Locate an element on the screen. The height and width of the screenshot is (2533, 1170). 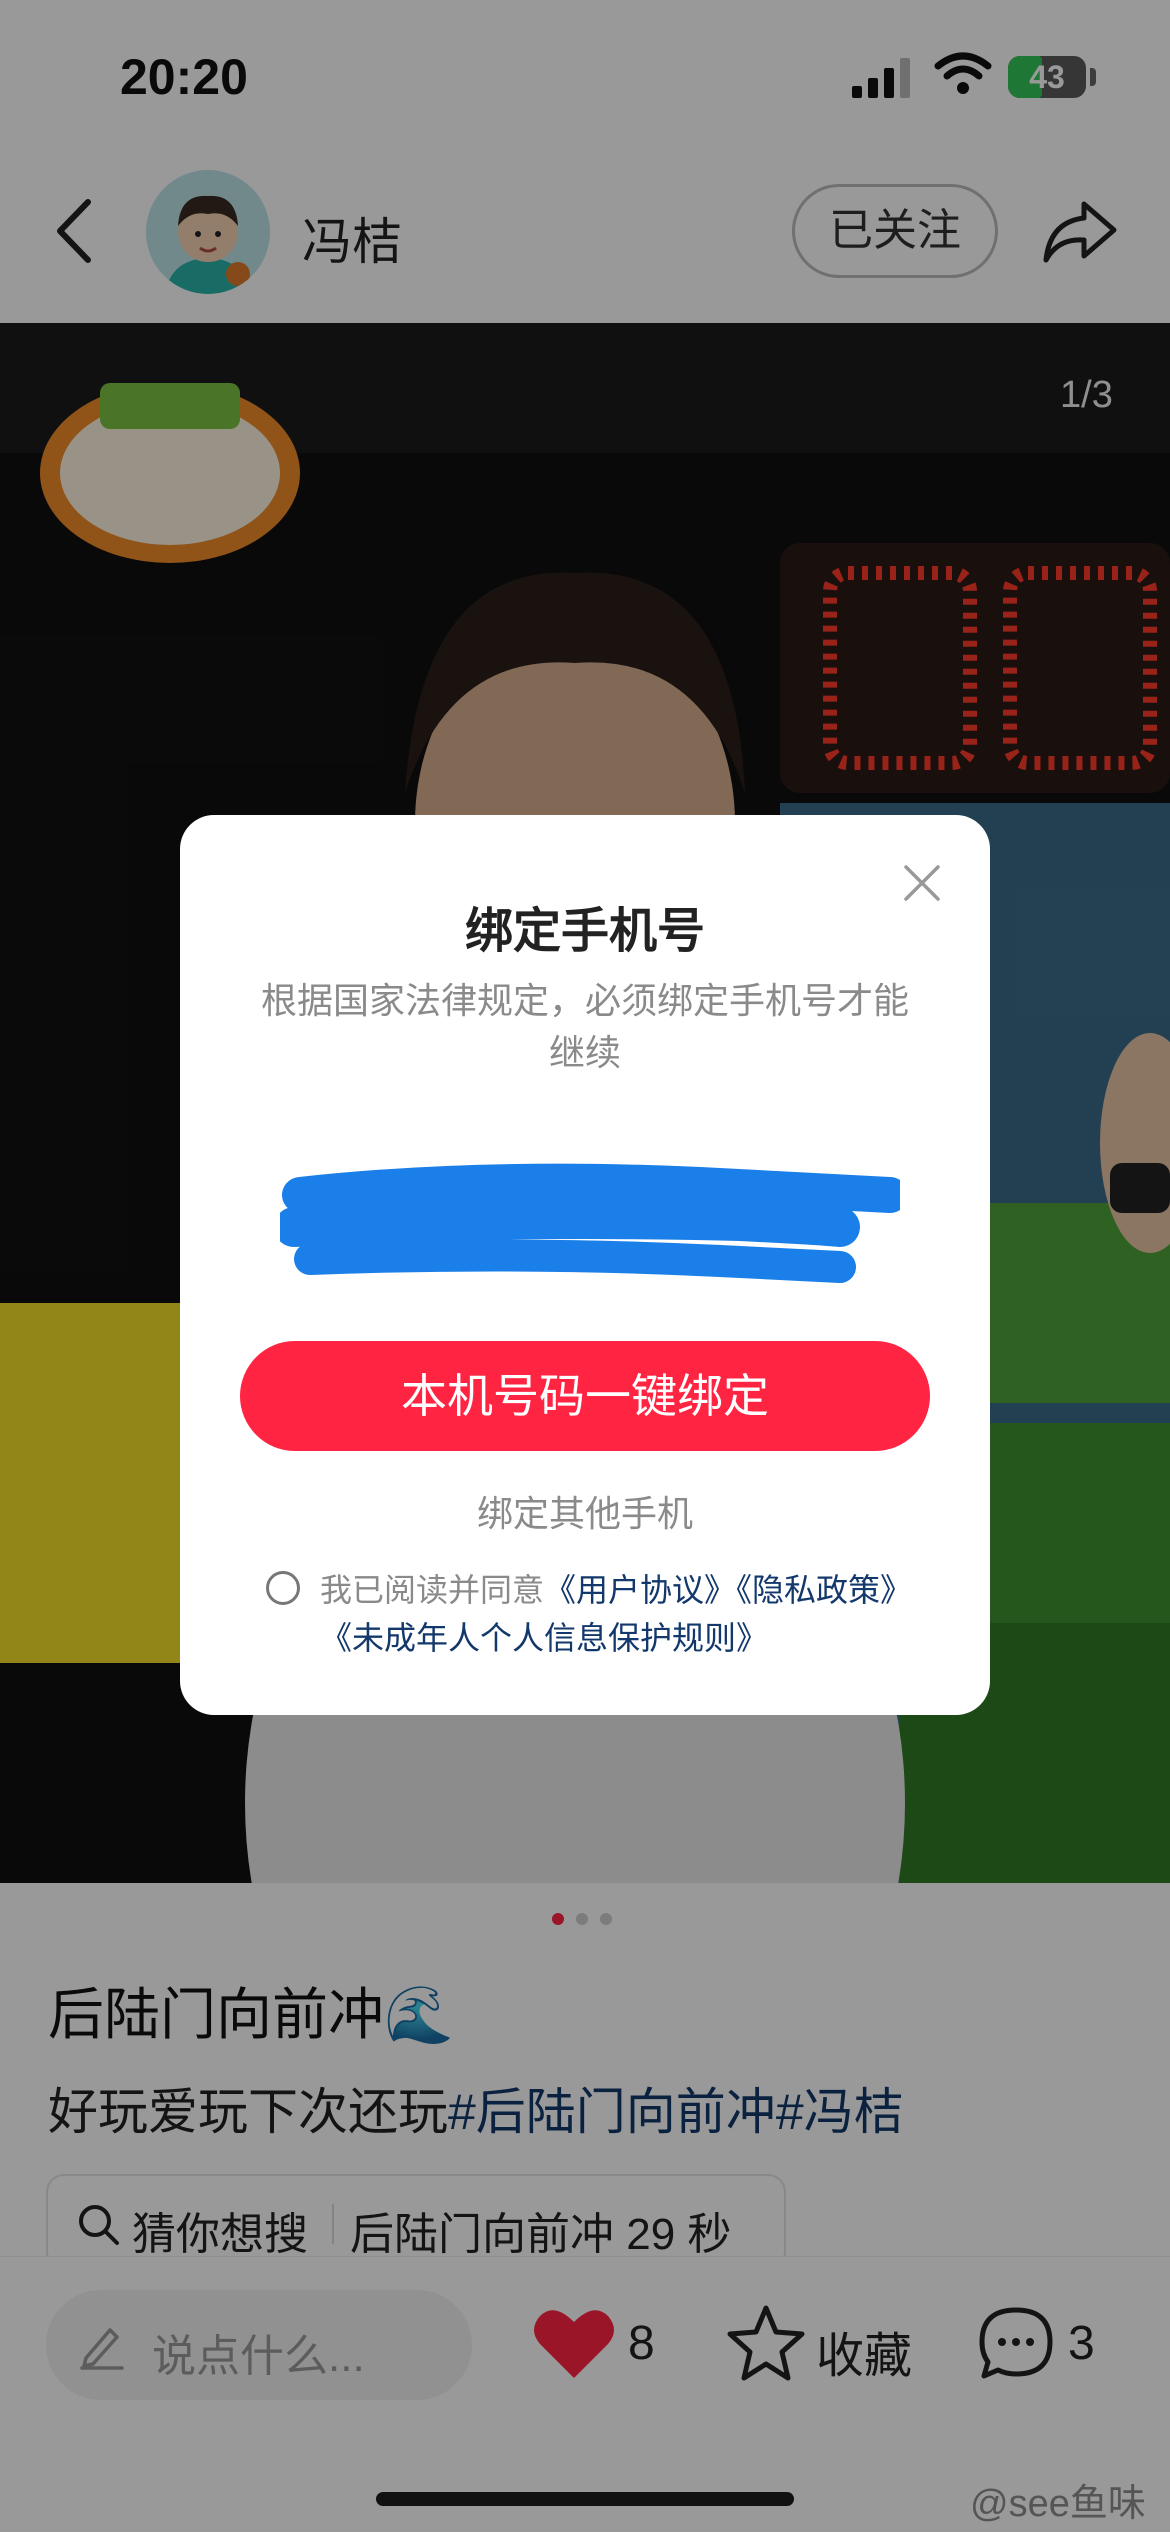
agreement-text: 我已阅读并同意《用户协议》《隐私政策》 is located at coordinates (616, 1588).